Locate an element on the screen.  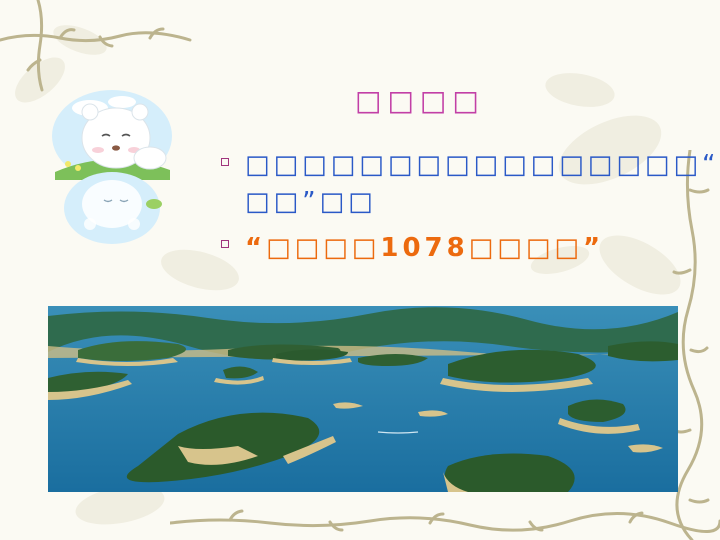
slide-title: □□□□ is located at coordinates (420, 100).